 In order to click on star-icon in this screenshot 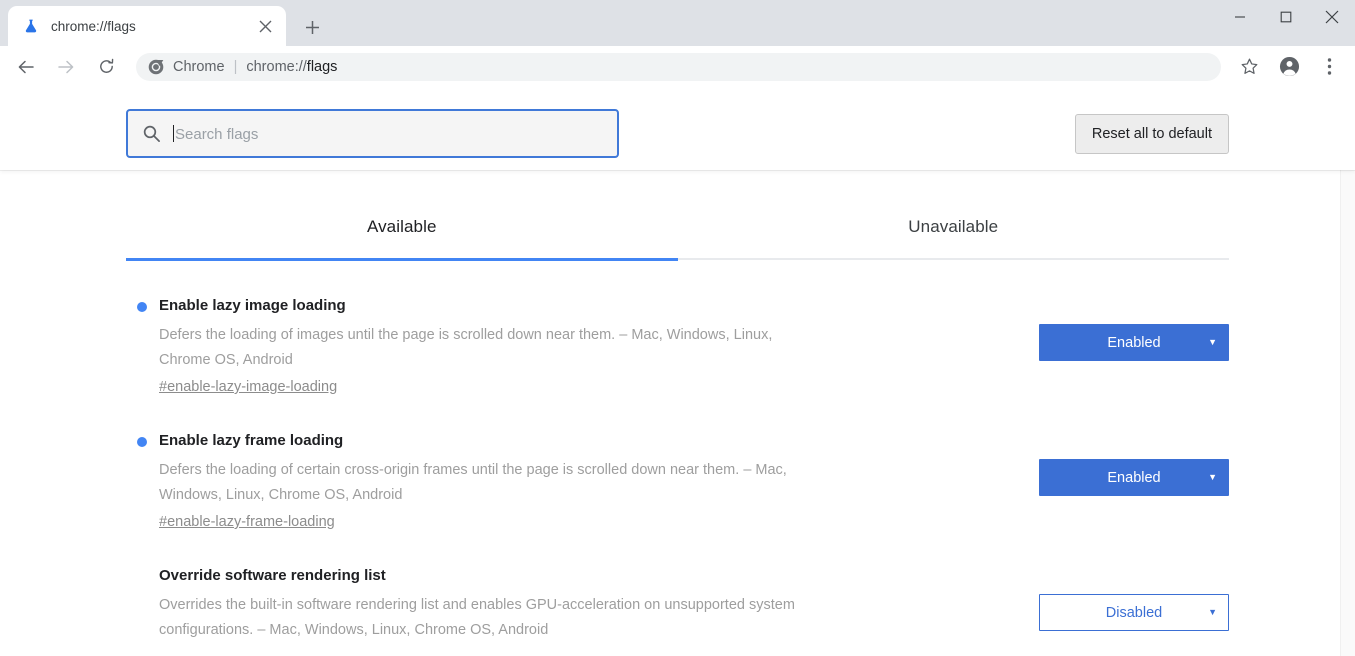, I will do `click(1249, 67)`.